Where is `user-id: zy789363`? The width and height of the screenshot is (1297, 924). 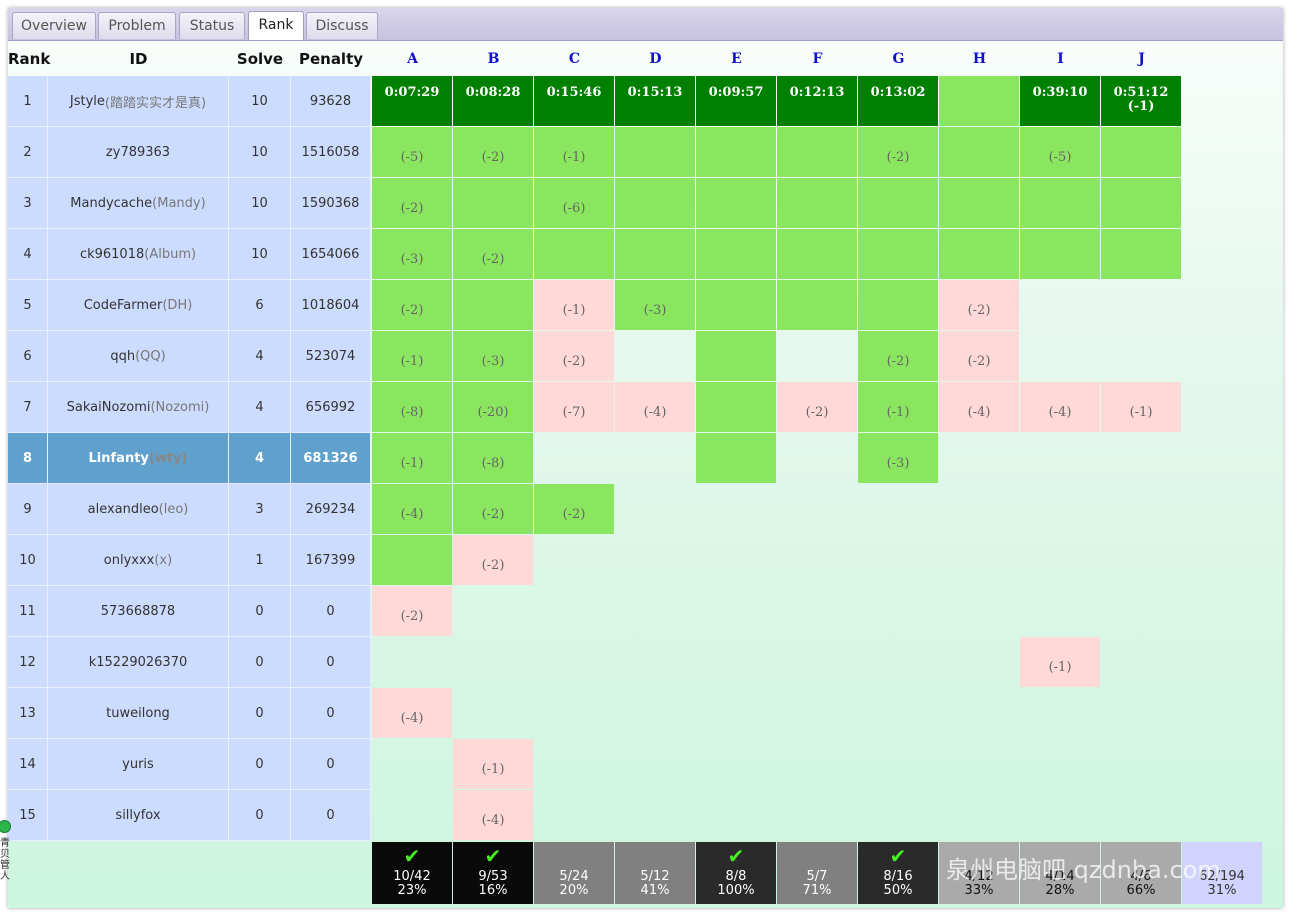 user-id: zy789363 is located at coordinates (138, 152).